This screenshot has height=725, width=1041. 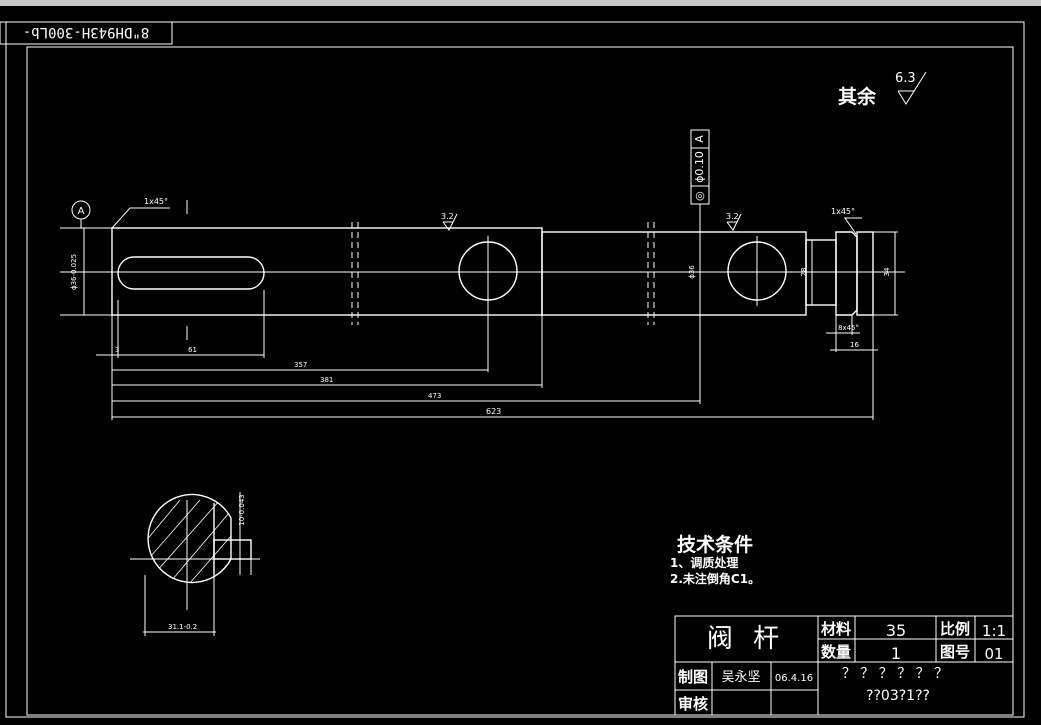 What do you see at coordinates (74, 272) in the screenshot?
I see `dia-left: ϕ36-0.025` at bounding box center [74, 272].